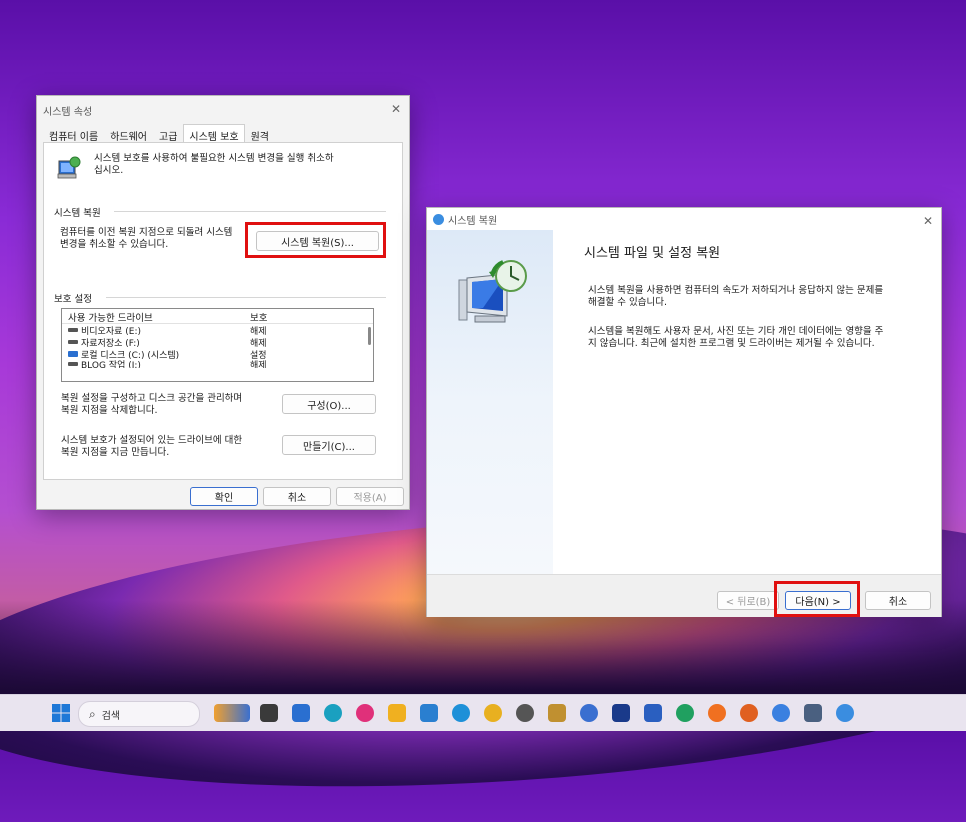 This screenshot has width=966, height=822. I want to click on todo-icon, so click(589, 713).